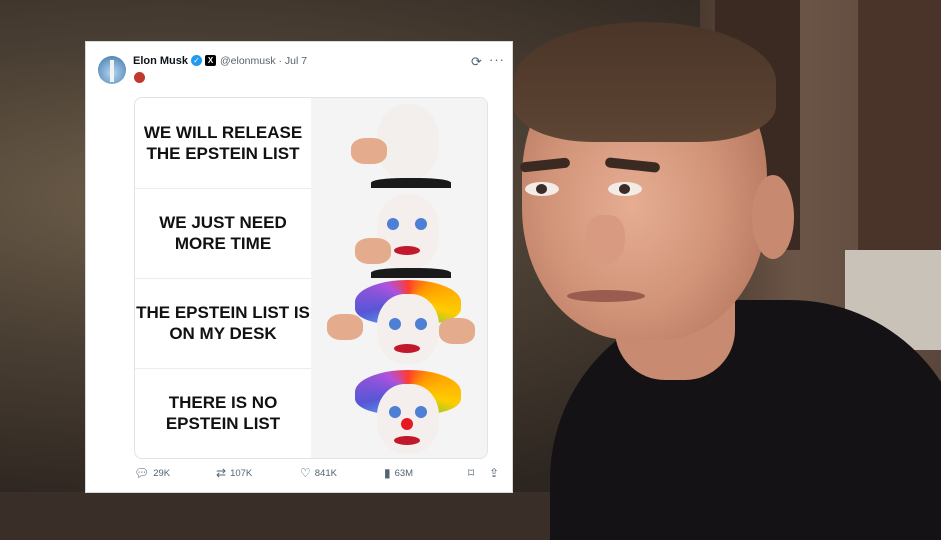  Describe the element at coordinates (210, 60) in the screenshot. I see `x-logo-icon: X` at that location.